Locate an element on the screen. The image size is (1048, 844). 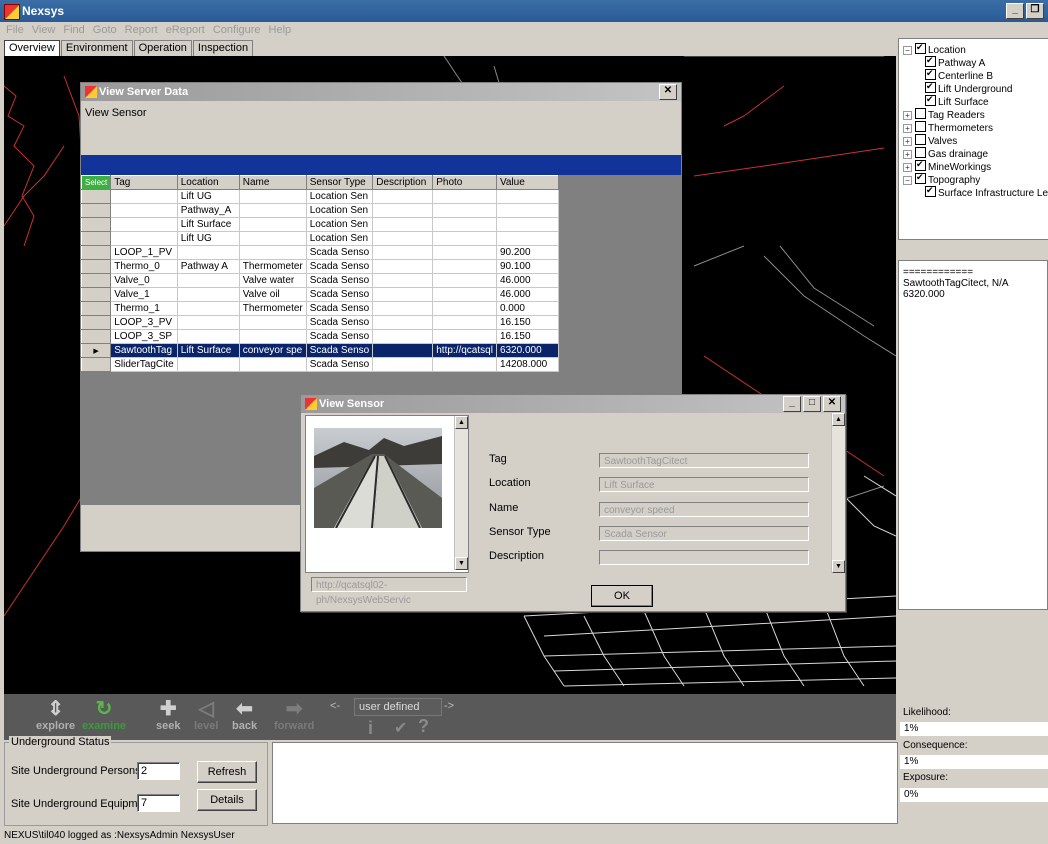
view-mode-select: user defined is located at coordinates (398, 707).